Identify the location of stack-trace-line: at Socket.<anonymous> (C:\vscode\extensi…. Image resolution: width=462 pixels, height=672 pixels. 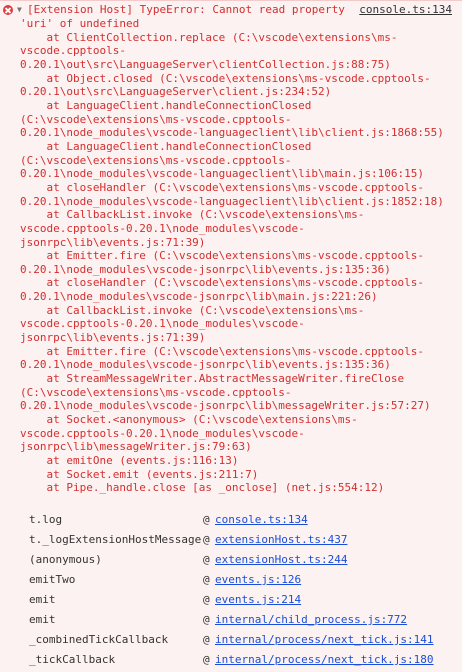
(189, 420).